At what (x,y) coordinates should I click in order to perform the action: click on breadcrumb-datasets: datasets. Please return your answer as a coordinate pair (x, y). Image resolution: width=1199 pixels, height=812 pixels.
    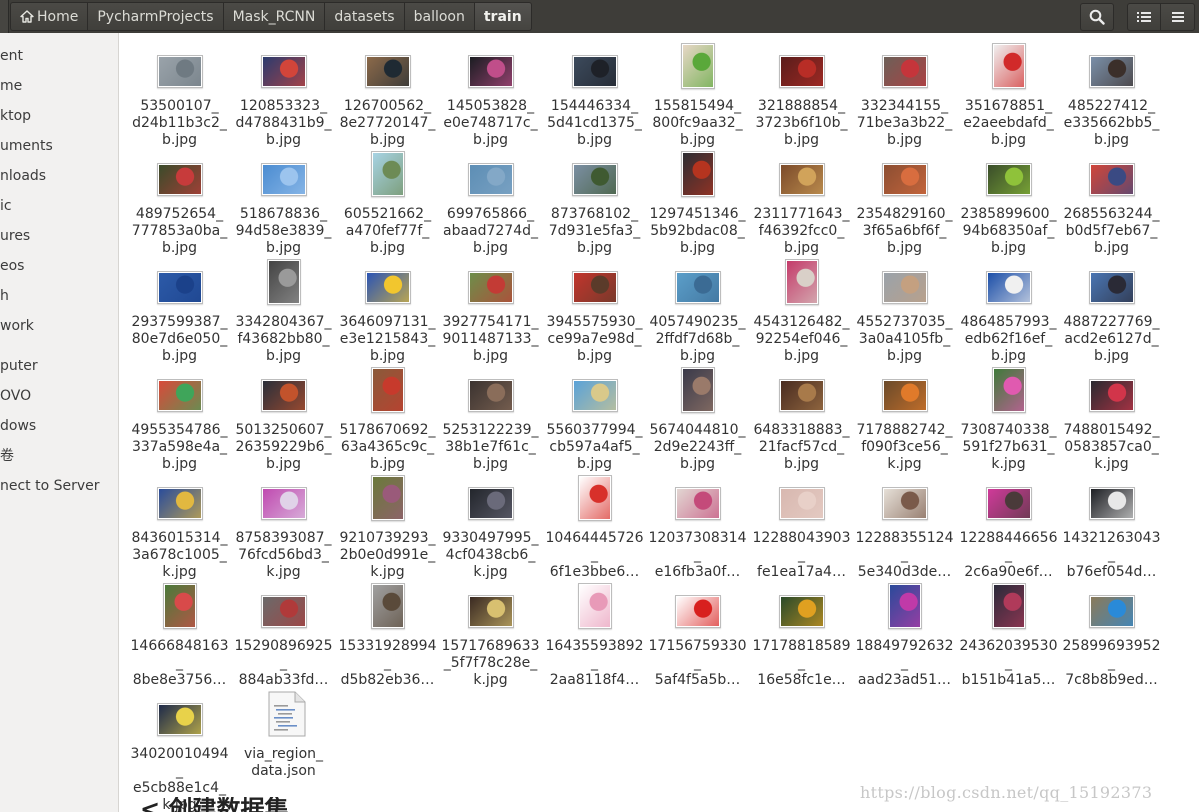
    Looking at the image, I should click on (364, 16).